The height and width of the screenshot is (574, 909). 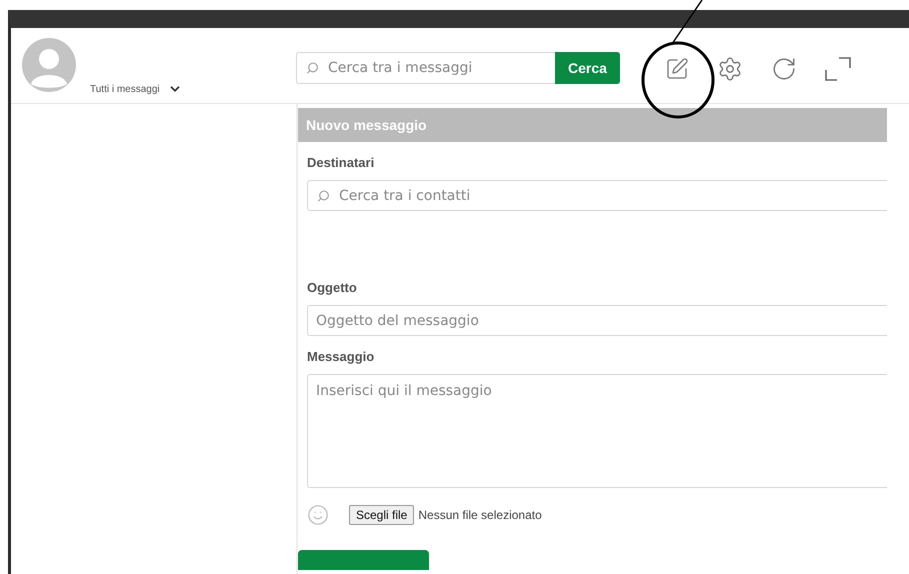 I want to click on choose-file-button: Scegli file, so click(x=381, y=515).